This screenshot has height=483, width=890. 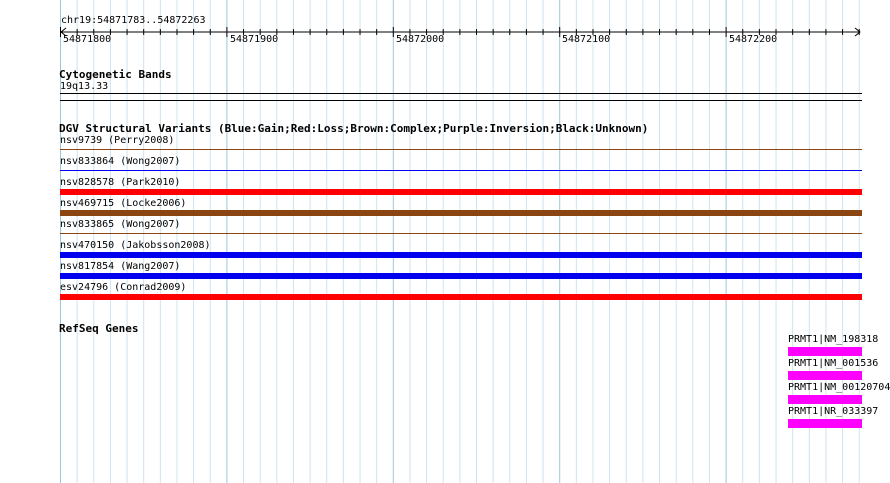 What do you see at coordinates (839, 388) in the screenshot?
I see `gene-label: PRMT1|NM_001207042` at bounding box center [839, 388].